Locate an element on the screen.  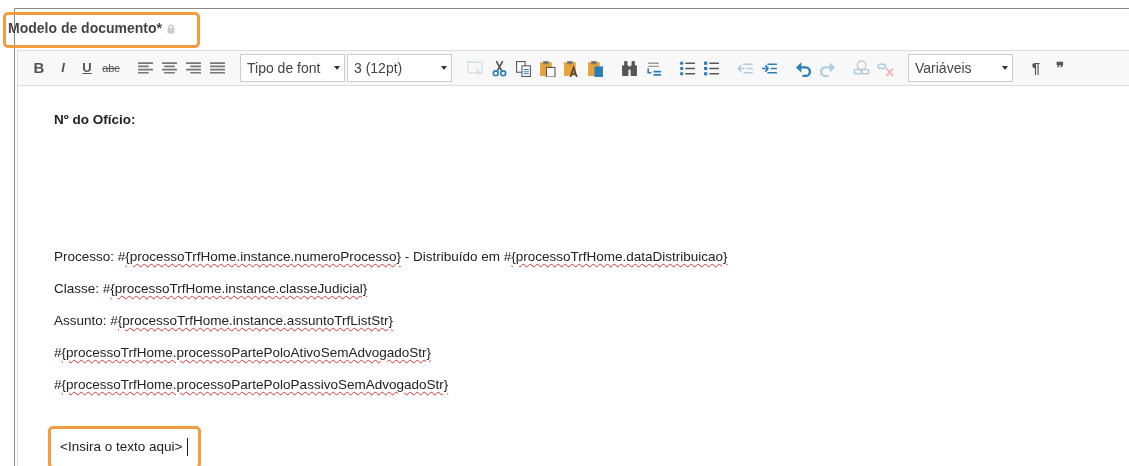
bold-button: B is located at coordinates (39, 68).